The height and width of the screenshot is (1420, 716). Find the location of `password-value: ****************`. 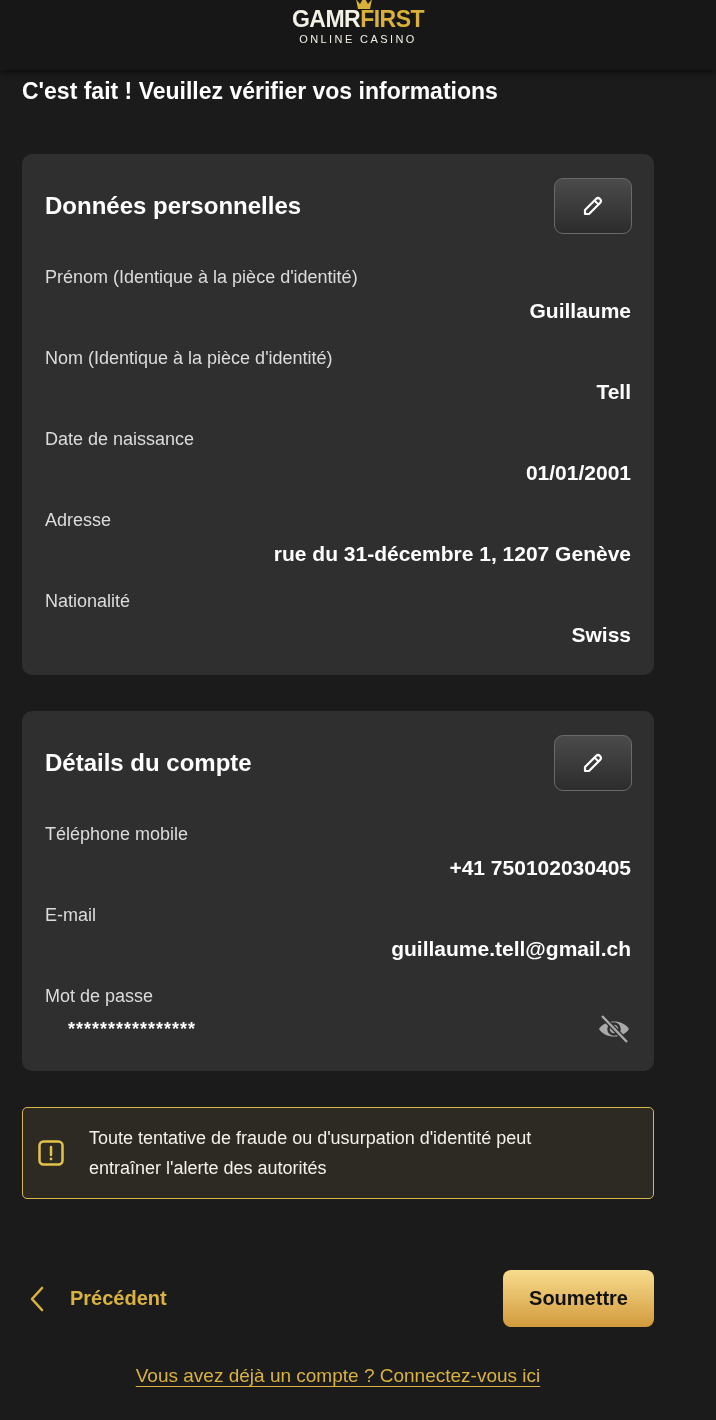

password-value: **************** is located at coordinates (132, 1029).